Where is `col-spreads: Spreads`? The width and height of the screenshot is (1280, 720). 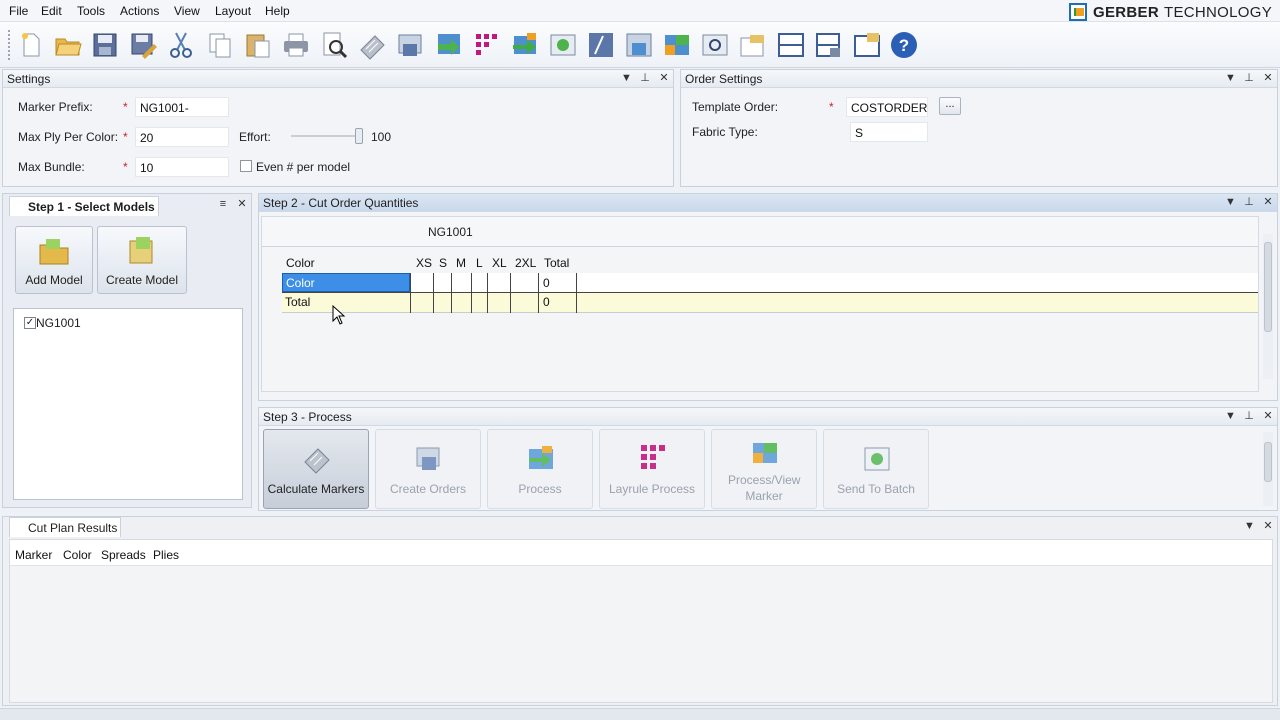 col-spreads: Spreads is located at coordinates (123, 555).